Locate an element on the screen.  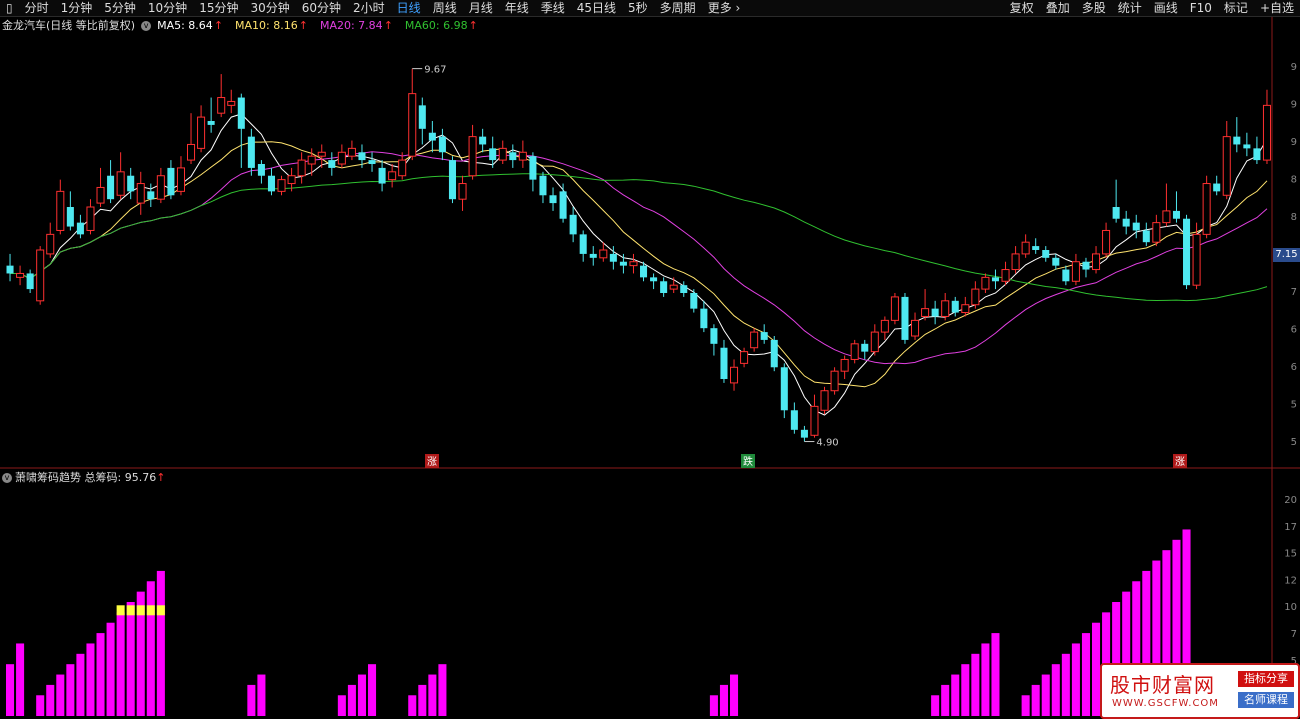
indicator-axis-label: 12 is located at coordinates (1290, 580).